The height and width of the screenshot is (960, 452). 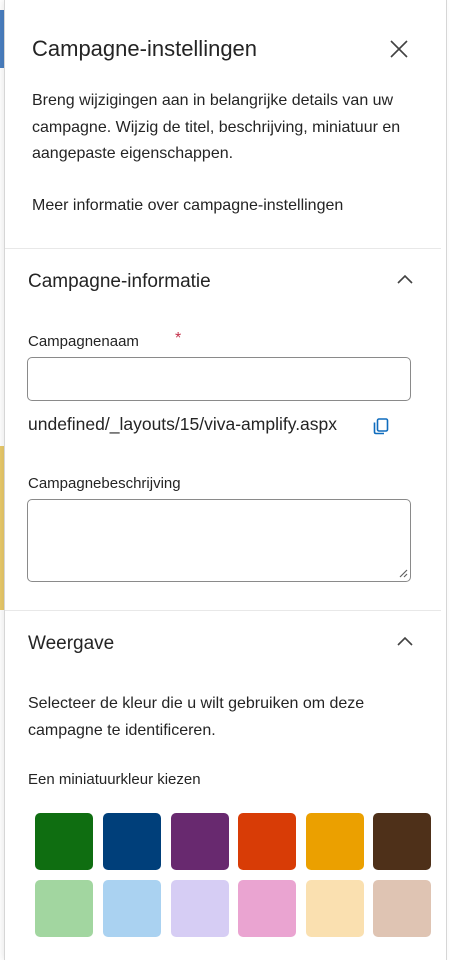 I want to click on color-picker-label: Een miniatuurkleur kiezen, so click(x=114, y=779).